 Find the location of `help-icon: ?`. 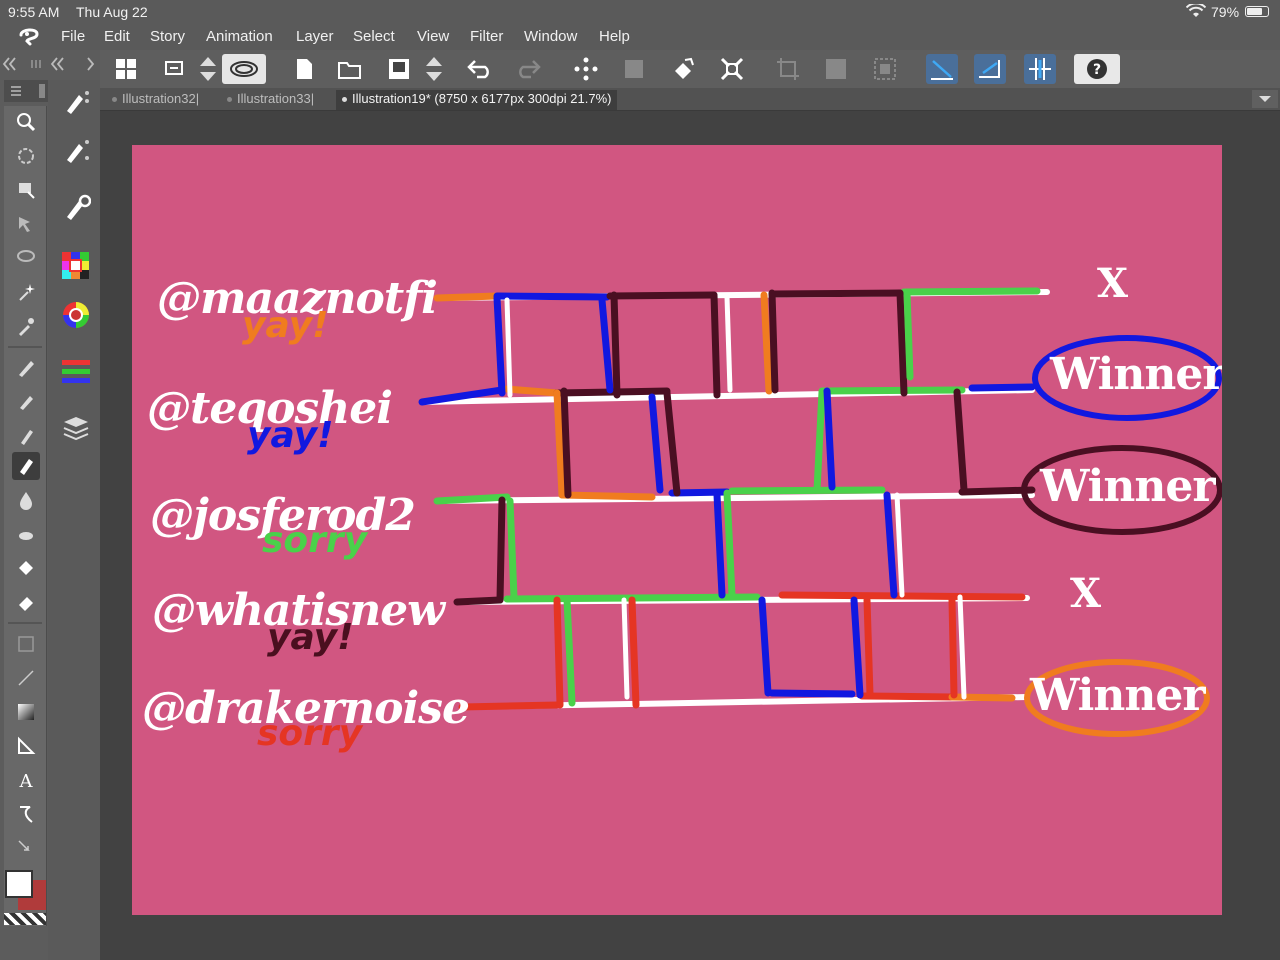

help-icon: ? is located at coordinates (1097, 69).